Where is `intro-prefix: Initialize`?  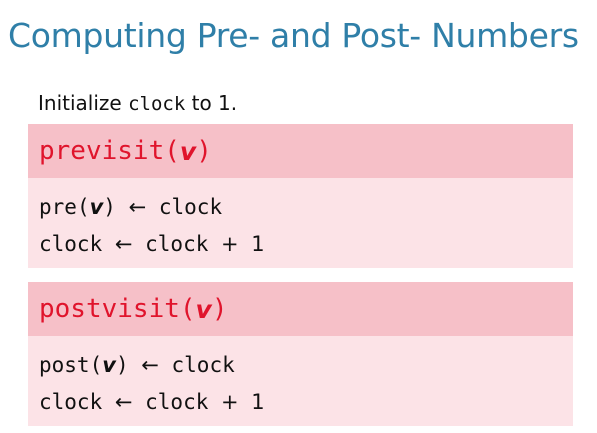 intro-prefix: Initialize is located at coordinates (83, 103).